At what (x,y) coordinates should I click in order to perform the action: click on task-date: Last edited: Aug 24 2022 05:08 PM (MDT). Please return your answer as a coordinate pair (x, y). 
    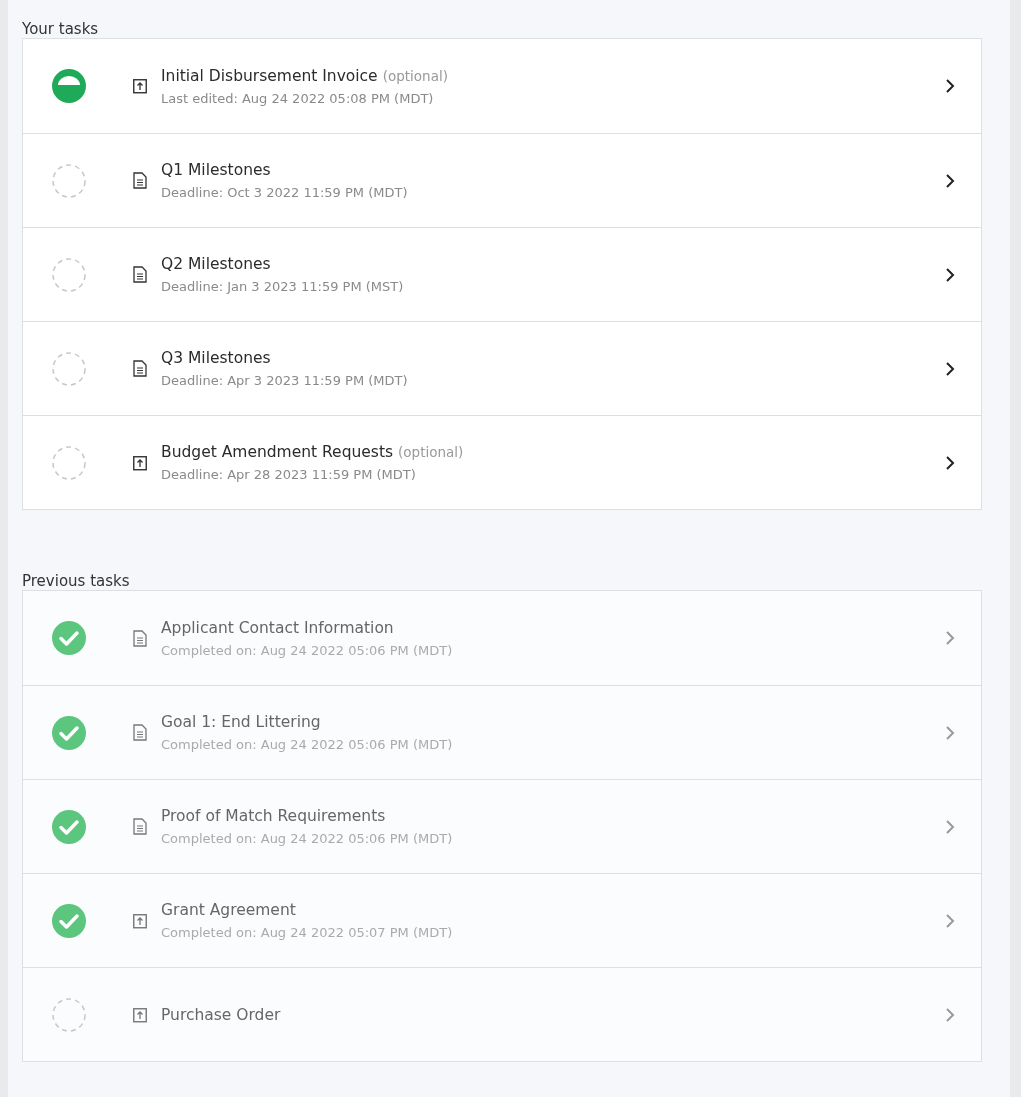
    Looking at the image, I should click on (298, 98).